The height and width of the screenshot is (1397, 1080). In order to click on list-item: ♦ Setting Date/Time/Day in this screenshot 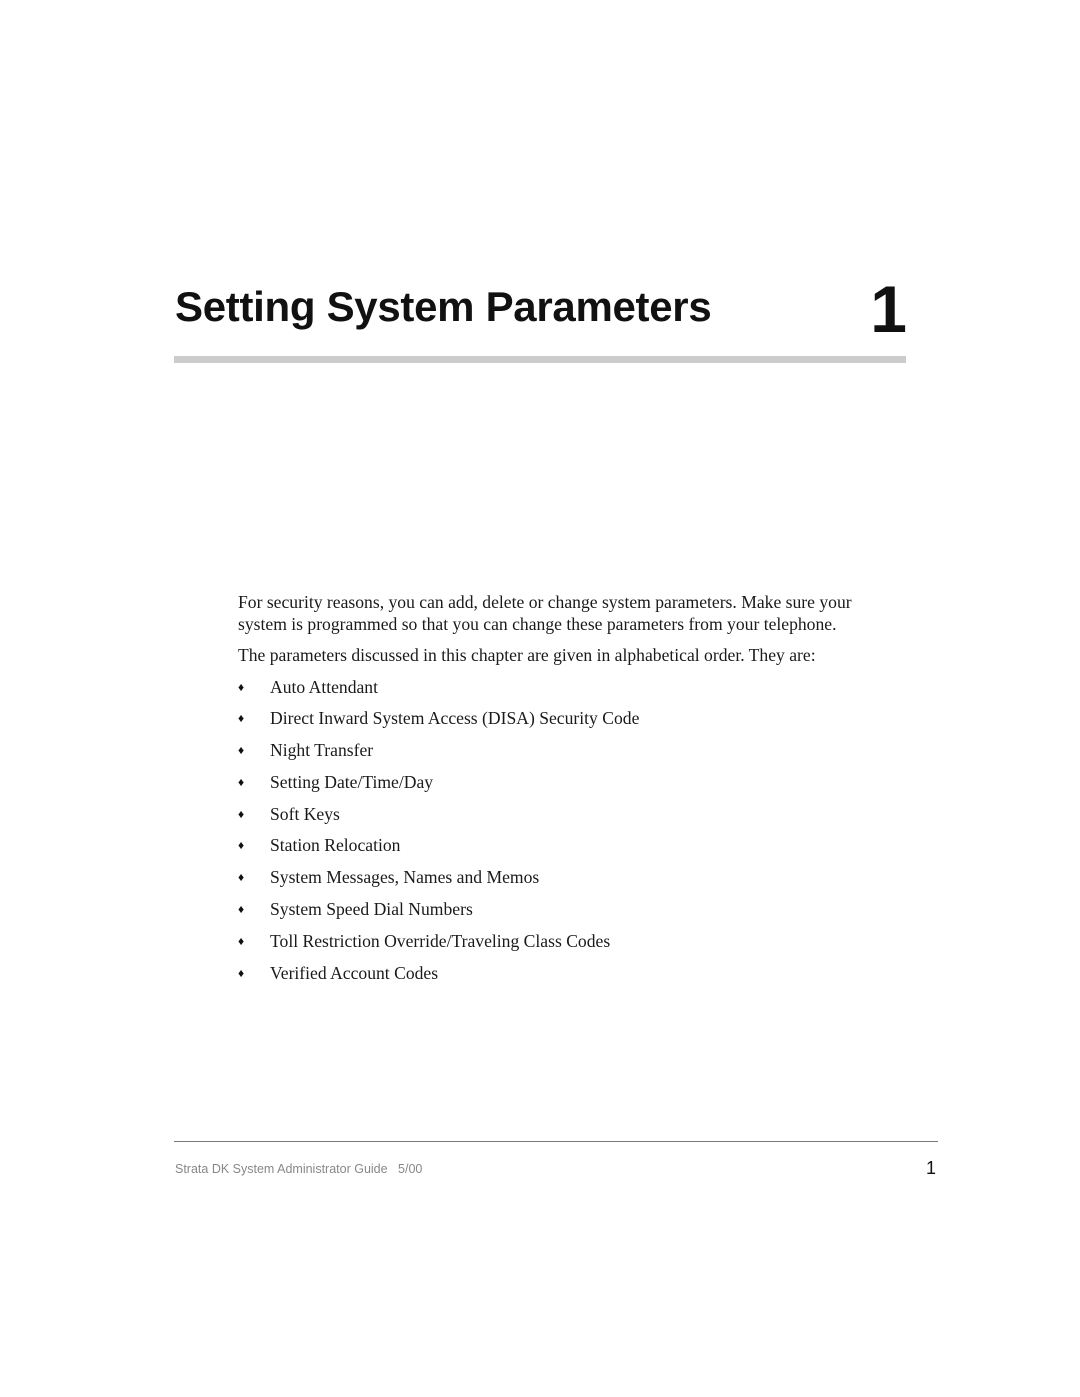, I will do `click(563, 788)`.